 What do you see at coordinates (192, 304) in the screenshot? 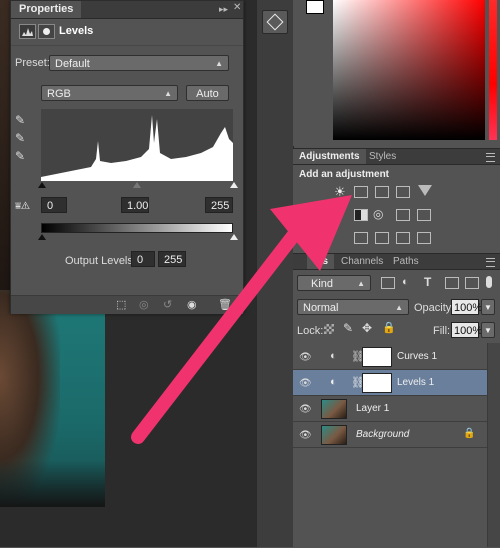
I see `visibility-eye-icon: ◉` at bounding box center [192, 304].